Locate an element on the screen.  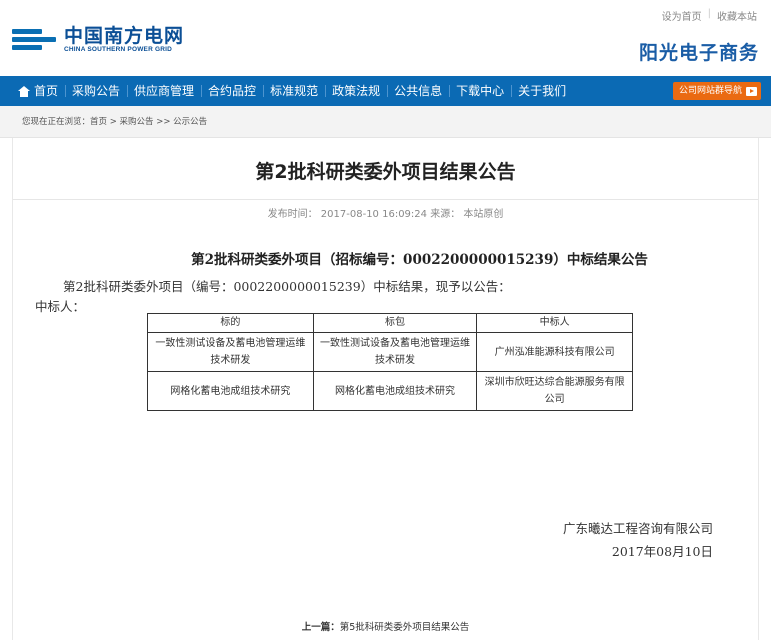
prev-article-link: 上一篇：第5批科研类委外项目结果公告 is located at coordinates (385, 626).